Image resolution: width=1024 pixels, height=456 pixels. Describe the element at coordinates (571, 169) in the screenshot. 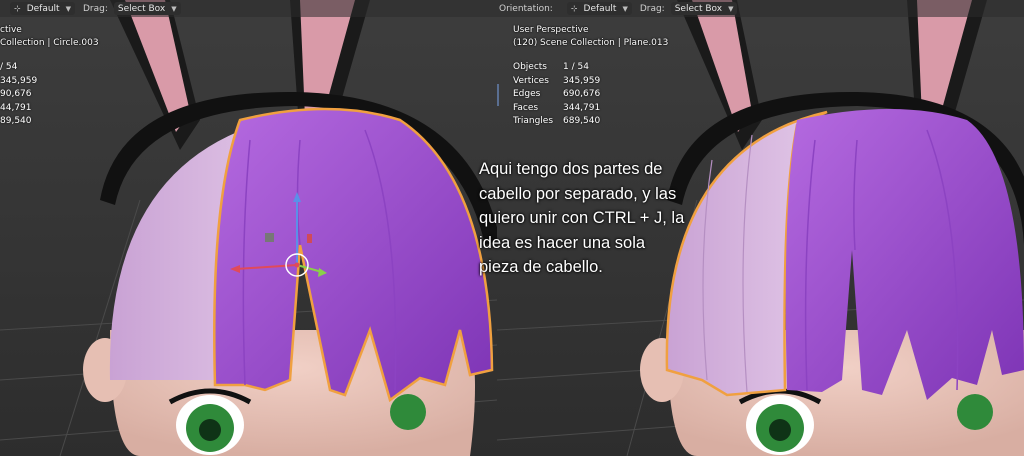

I see `annotation-line: Aqui tengo dos partes de` at that location.